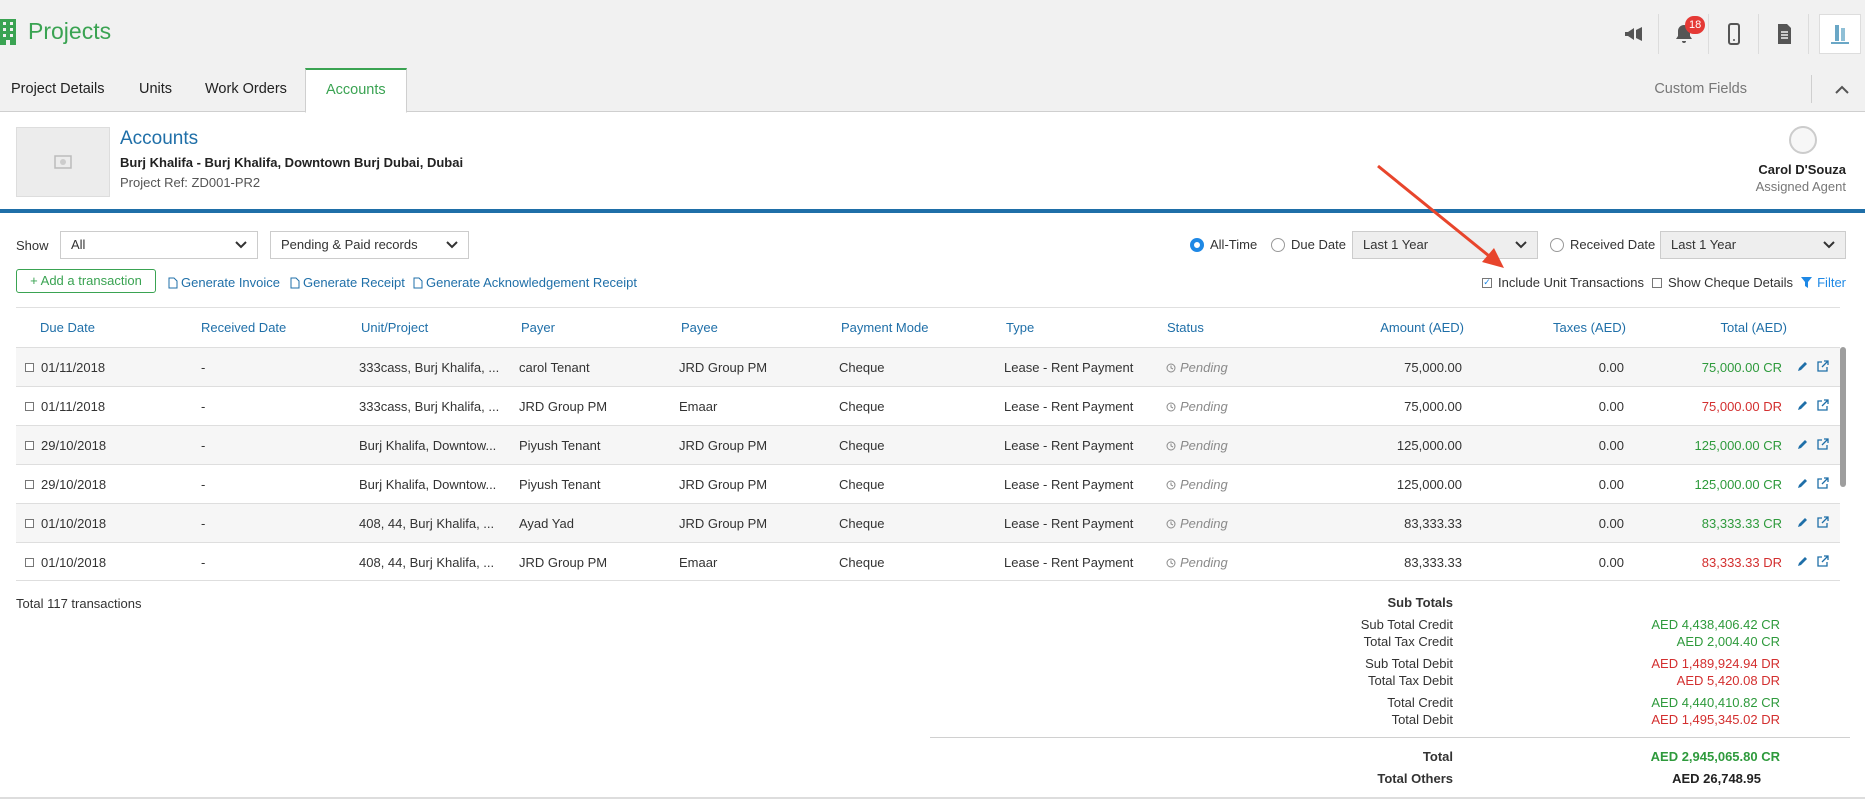 The image size is (1865, 800). What do you see at coordinates (1803, 140) in the screenshot?
I see `avatar` at bounding box center [1803, 140].